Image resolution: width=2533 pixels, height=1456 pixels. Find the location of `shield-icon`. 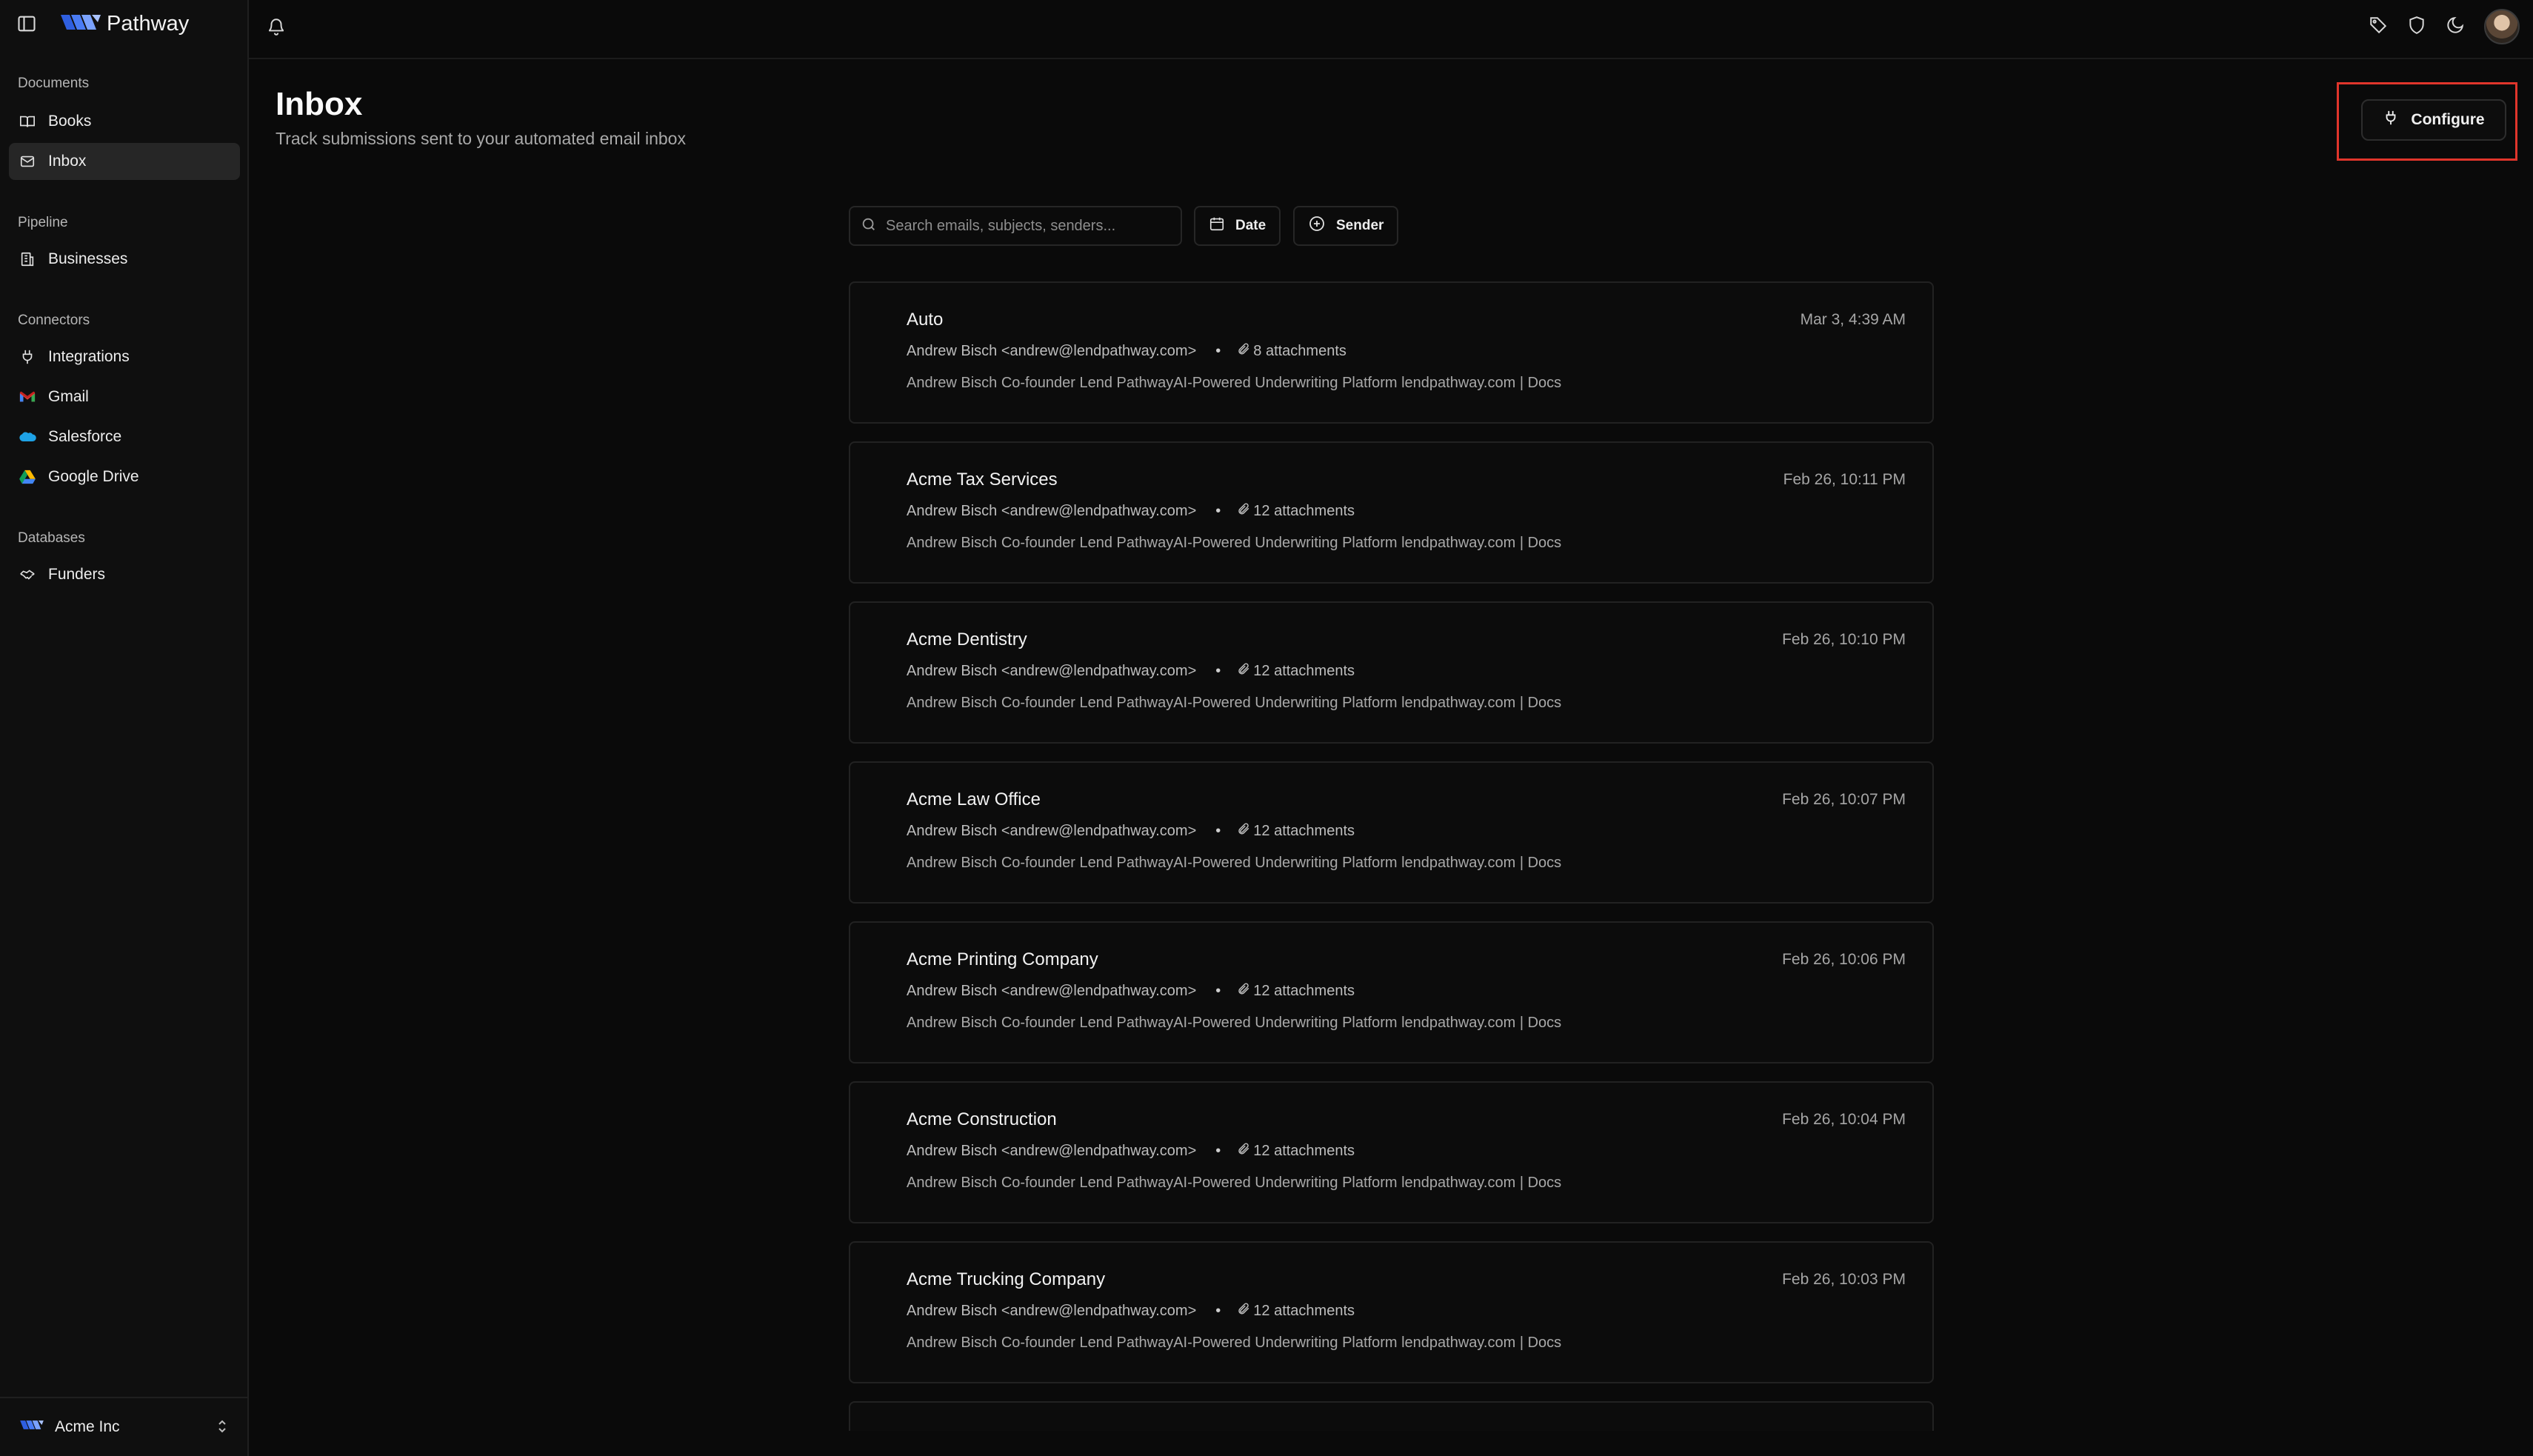

shield-icon is located at coordinates (2416, 27).